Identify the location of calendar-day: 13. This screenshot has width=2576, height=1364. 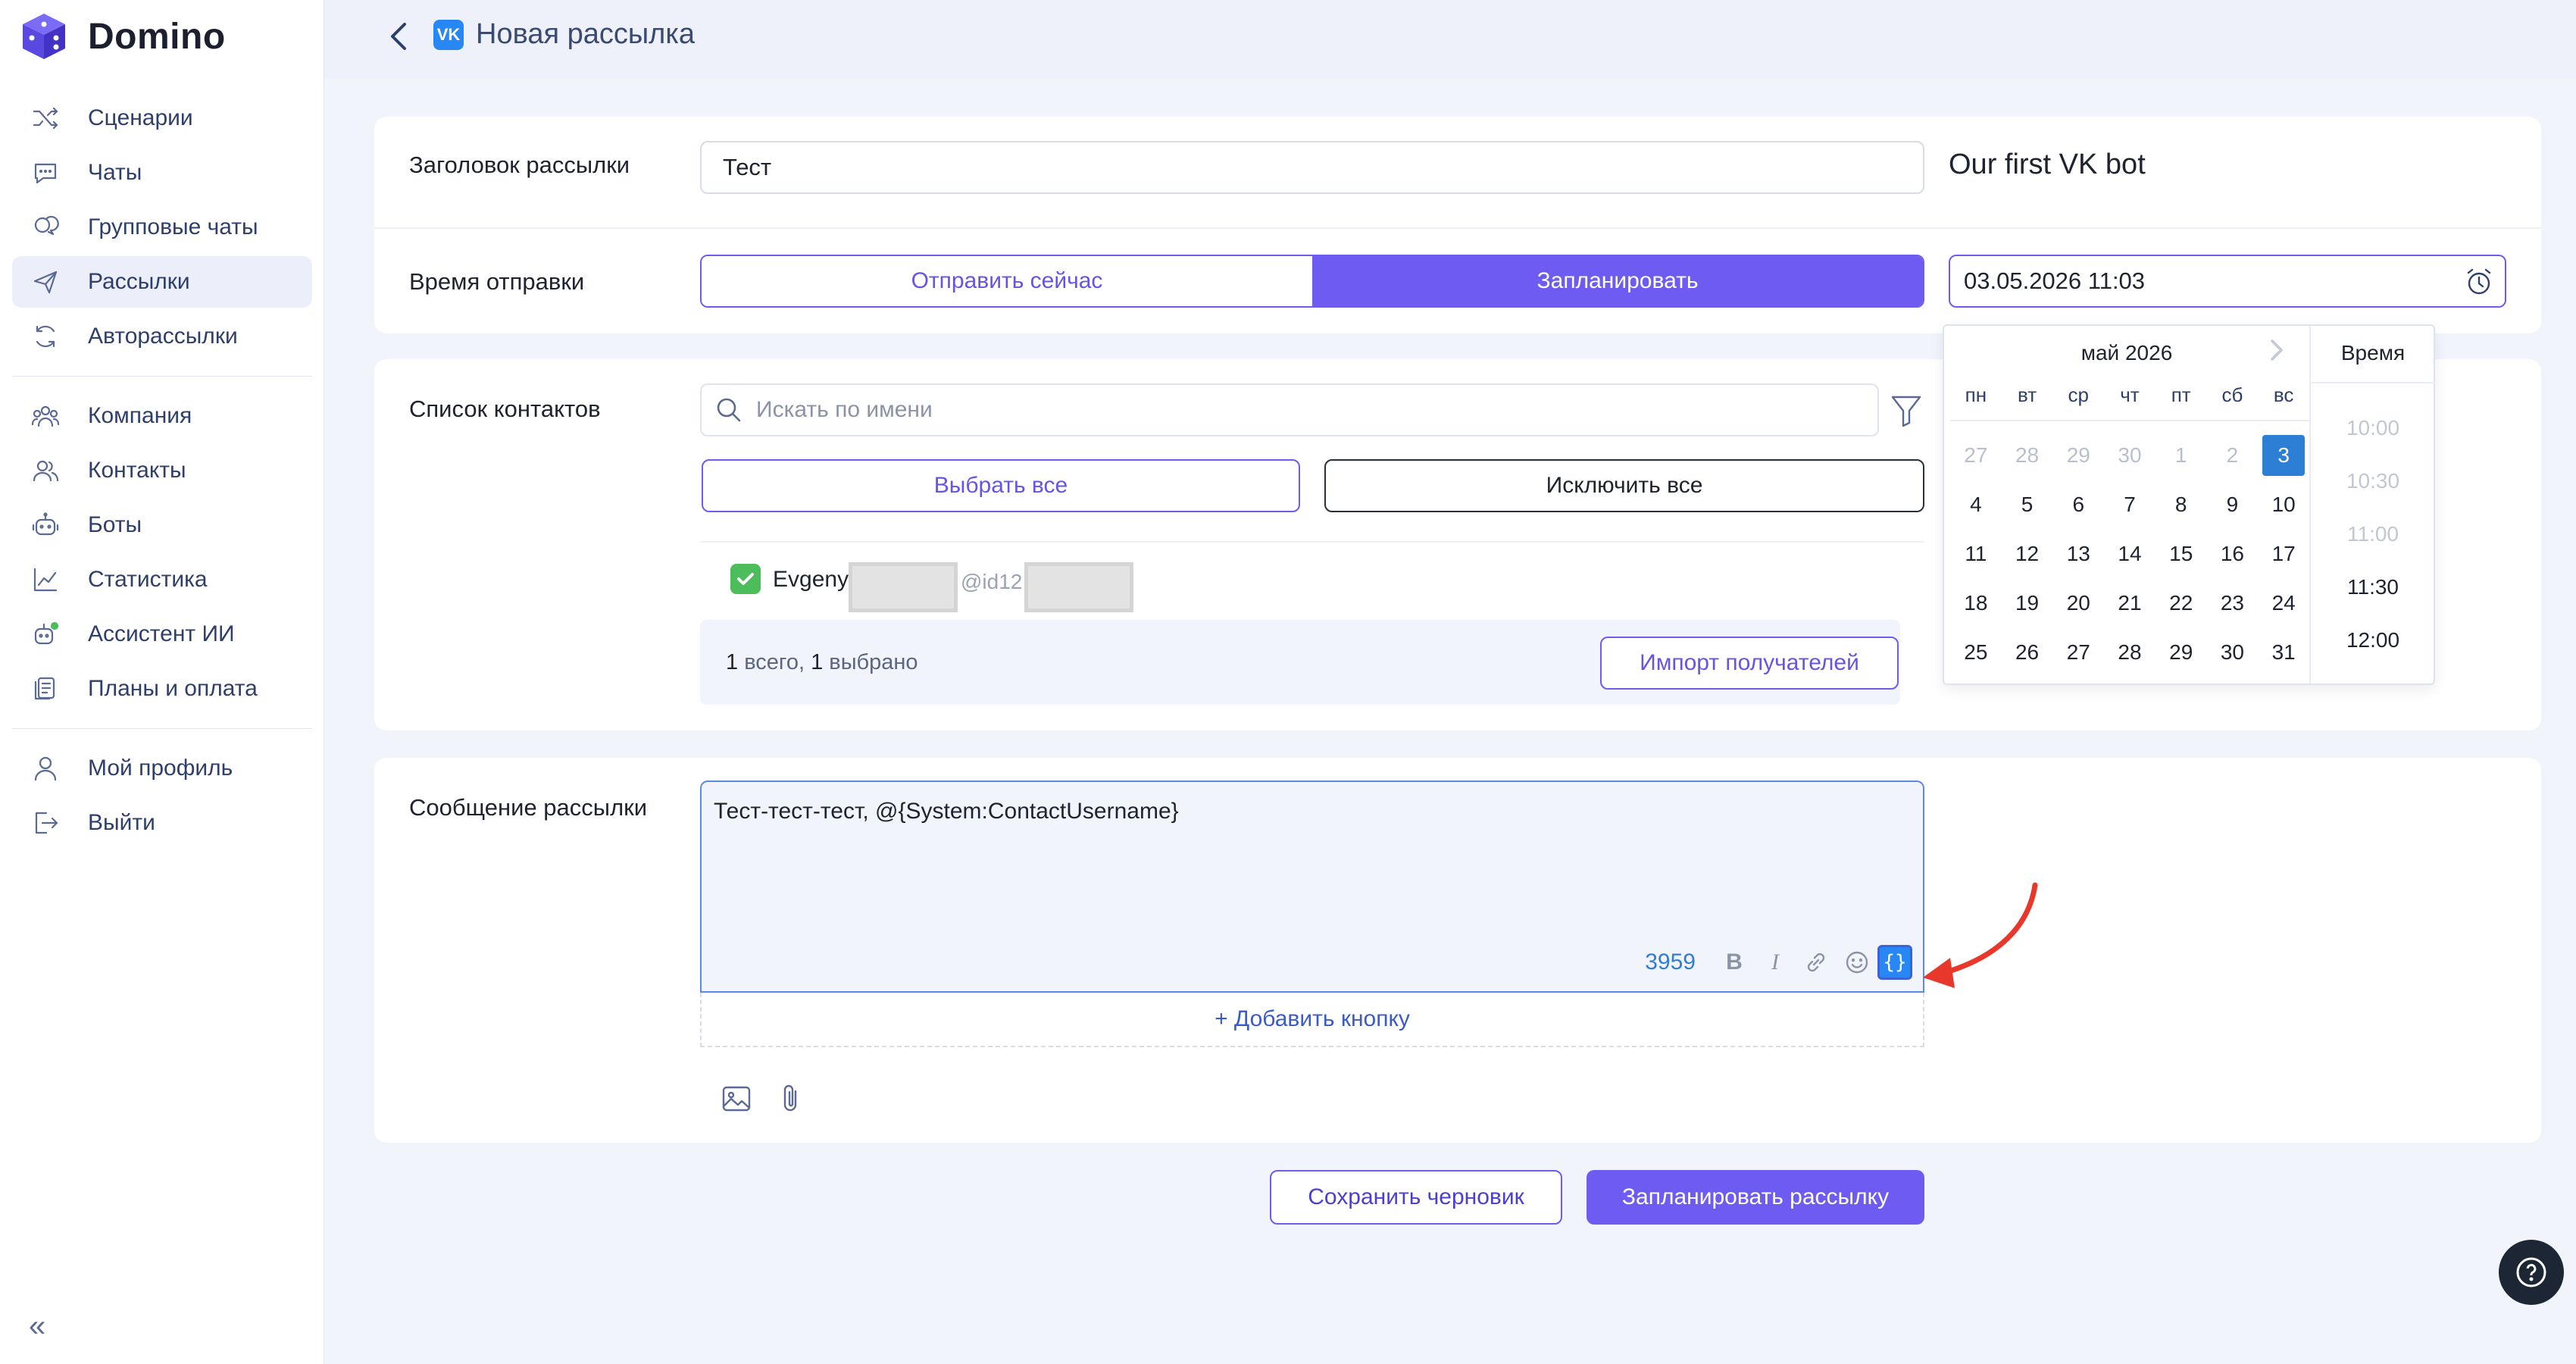
(2078, 553).